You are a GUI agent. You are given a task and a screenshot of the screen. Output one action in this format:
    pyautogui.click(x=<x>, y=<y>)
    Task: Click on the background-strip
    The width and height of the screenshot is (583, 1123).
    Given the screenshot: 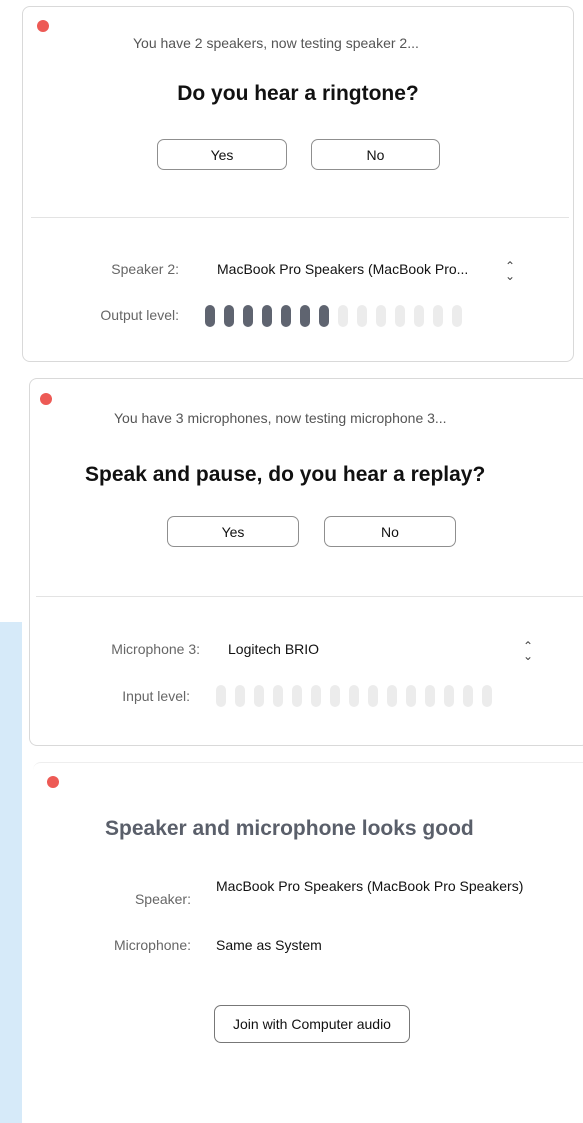 What is the action you would take?
    pyautogui.click(x=11, y=872)
    